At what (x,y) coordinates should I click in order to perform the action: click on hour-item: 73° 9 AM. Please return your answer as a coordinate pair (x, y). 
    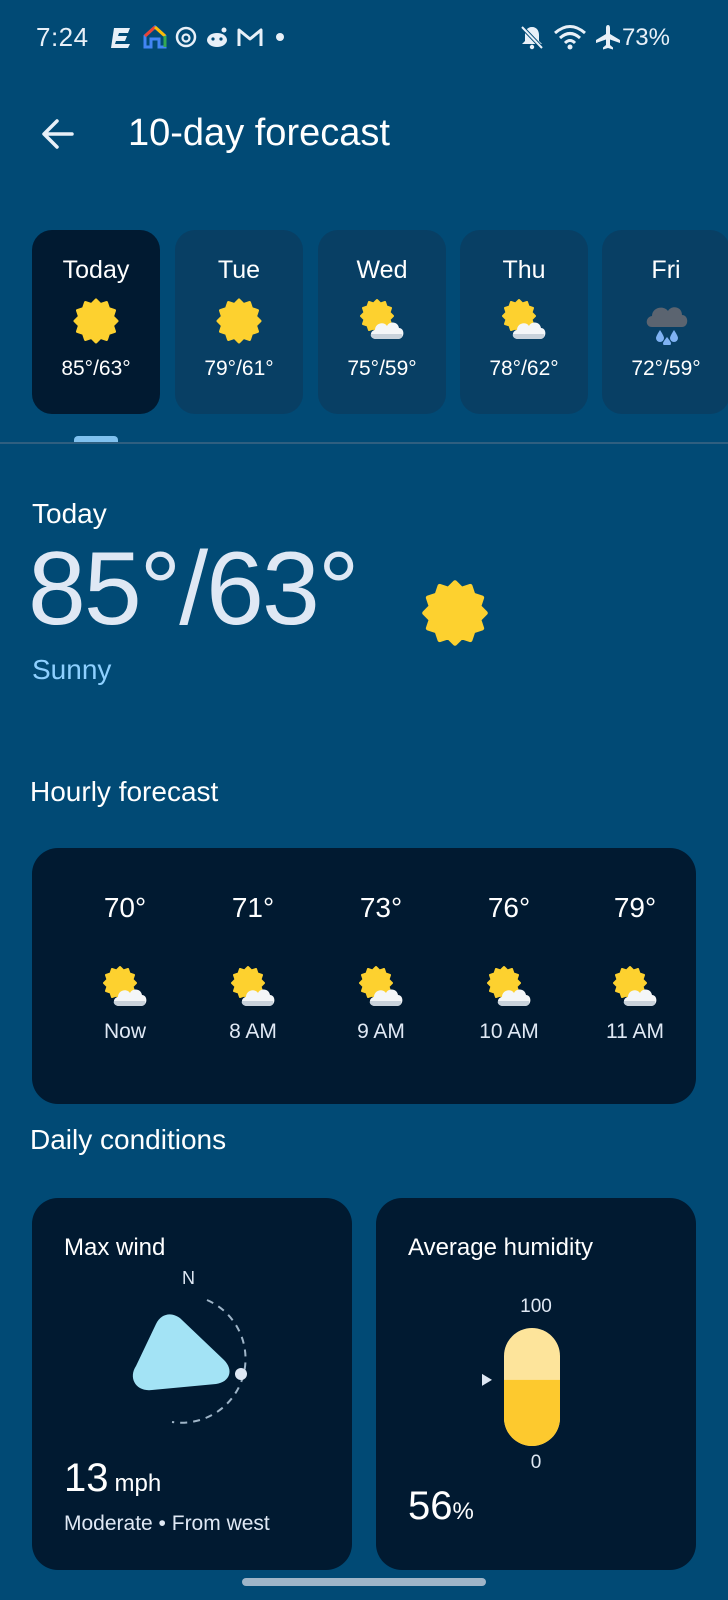
    Looking at the image, I should click on (381, 976).